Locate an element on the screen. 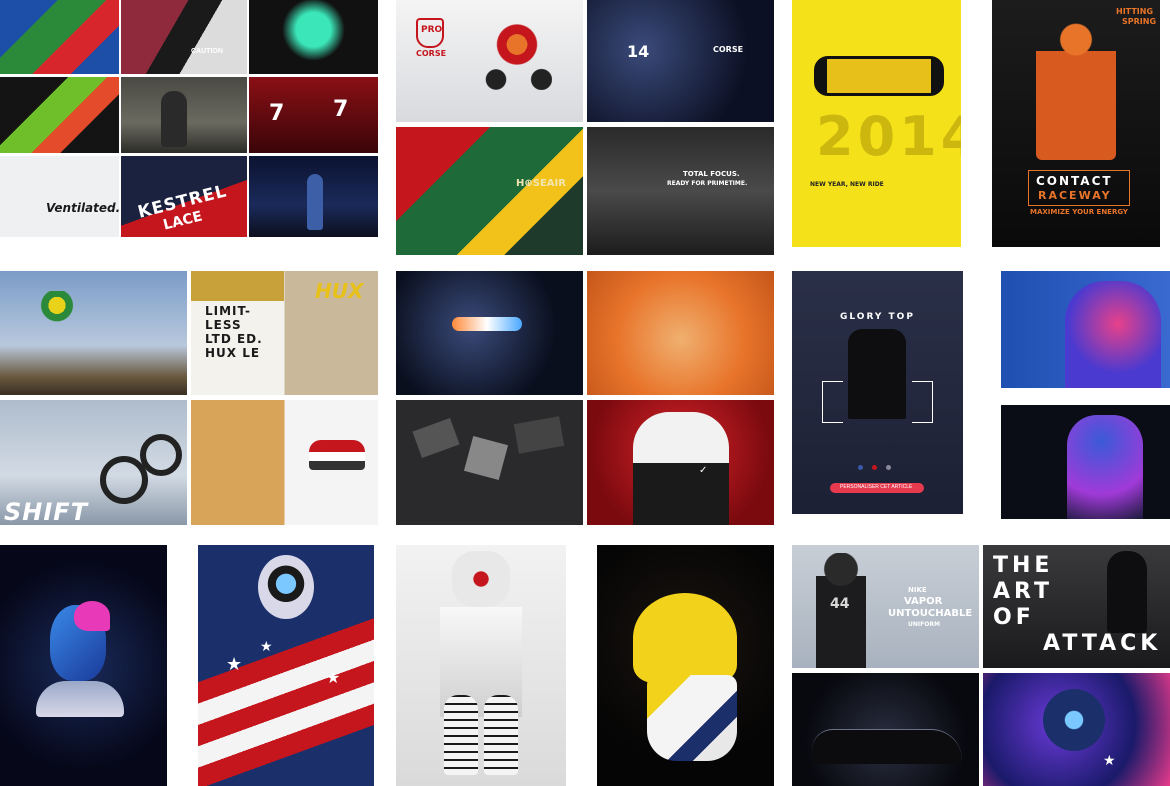 The image size is (1170, 786). thumb-rider-sky is located at coordinates (93, 333).